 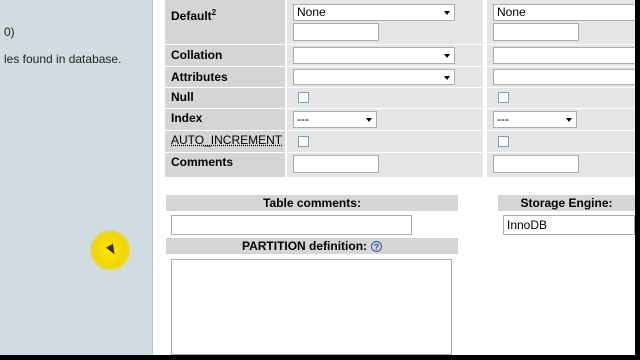 I want to click on collation-label: Collation, so click(x=225, y=55).